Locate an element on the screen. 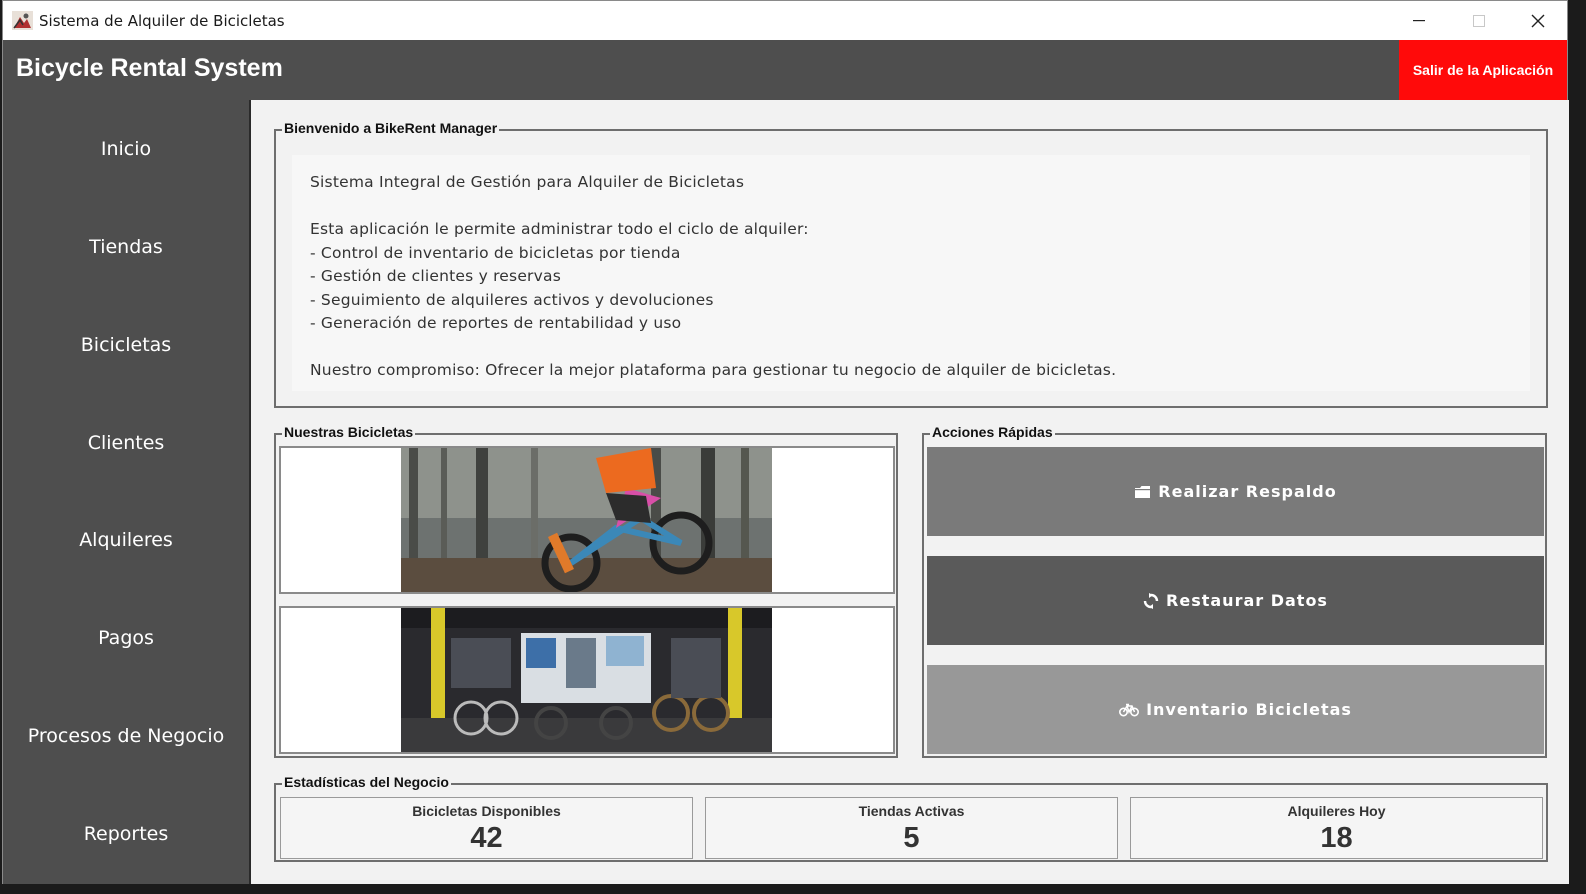 The height and width of the screenshot is (894, 1586). bikes-legend: Nuestras Bicicletas is located at coordinates (349, 432).